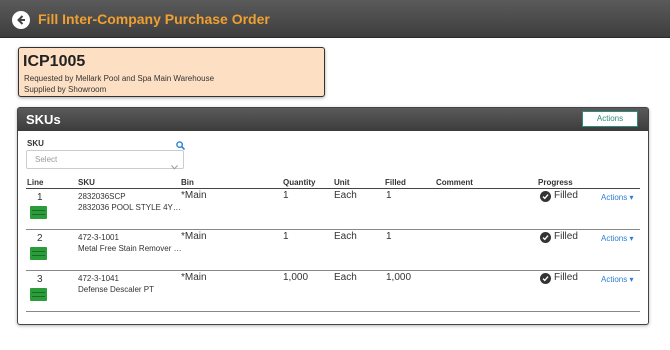  What do you see at coordinates (40, 197) in the screenshot?
I see `line-number: 1` at bounding box center [40, 197].